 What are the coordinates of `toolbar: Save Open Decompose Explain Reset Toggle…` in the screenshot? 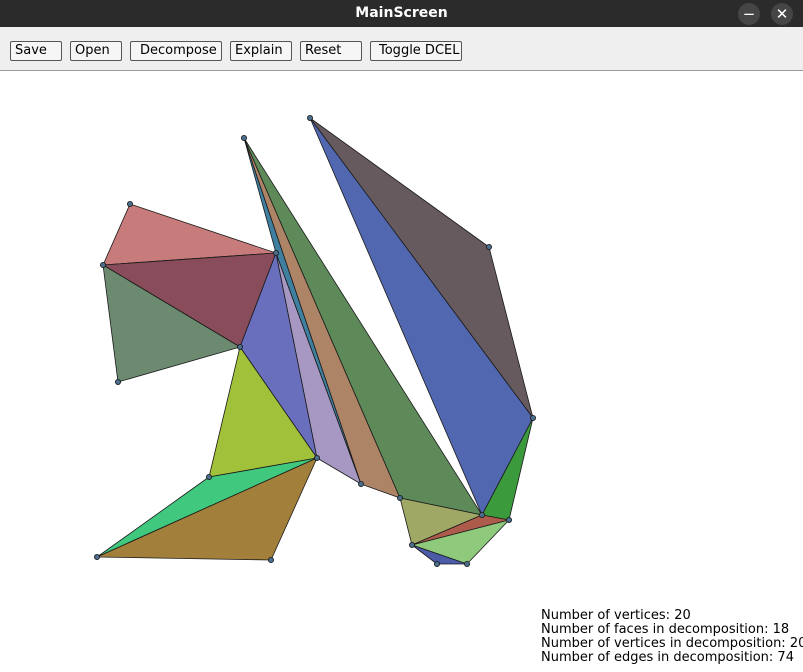 It's located at (401, 49).